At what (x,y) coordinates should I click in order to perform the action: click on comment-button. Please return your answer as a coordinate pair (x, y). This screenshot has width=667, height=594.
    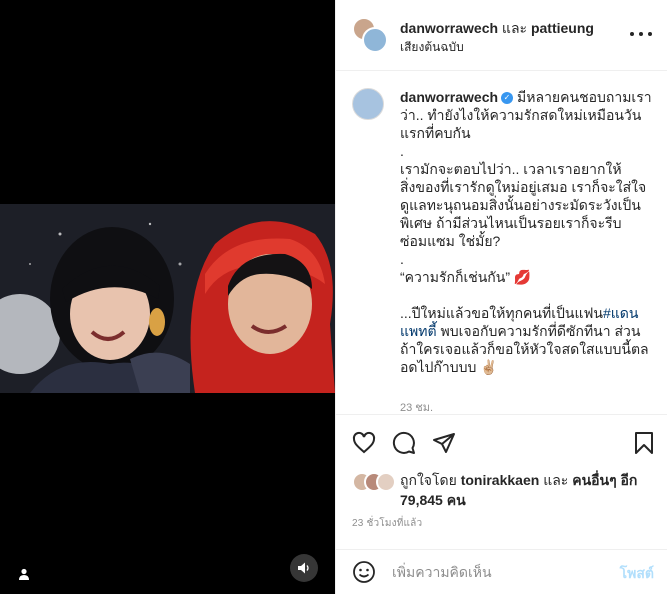
    Looking at the image, I should click on (404, 443).